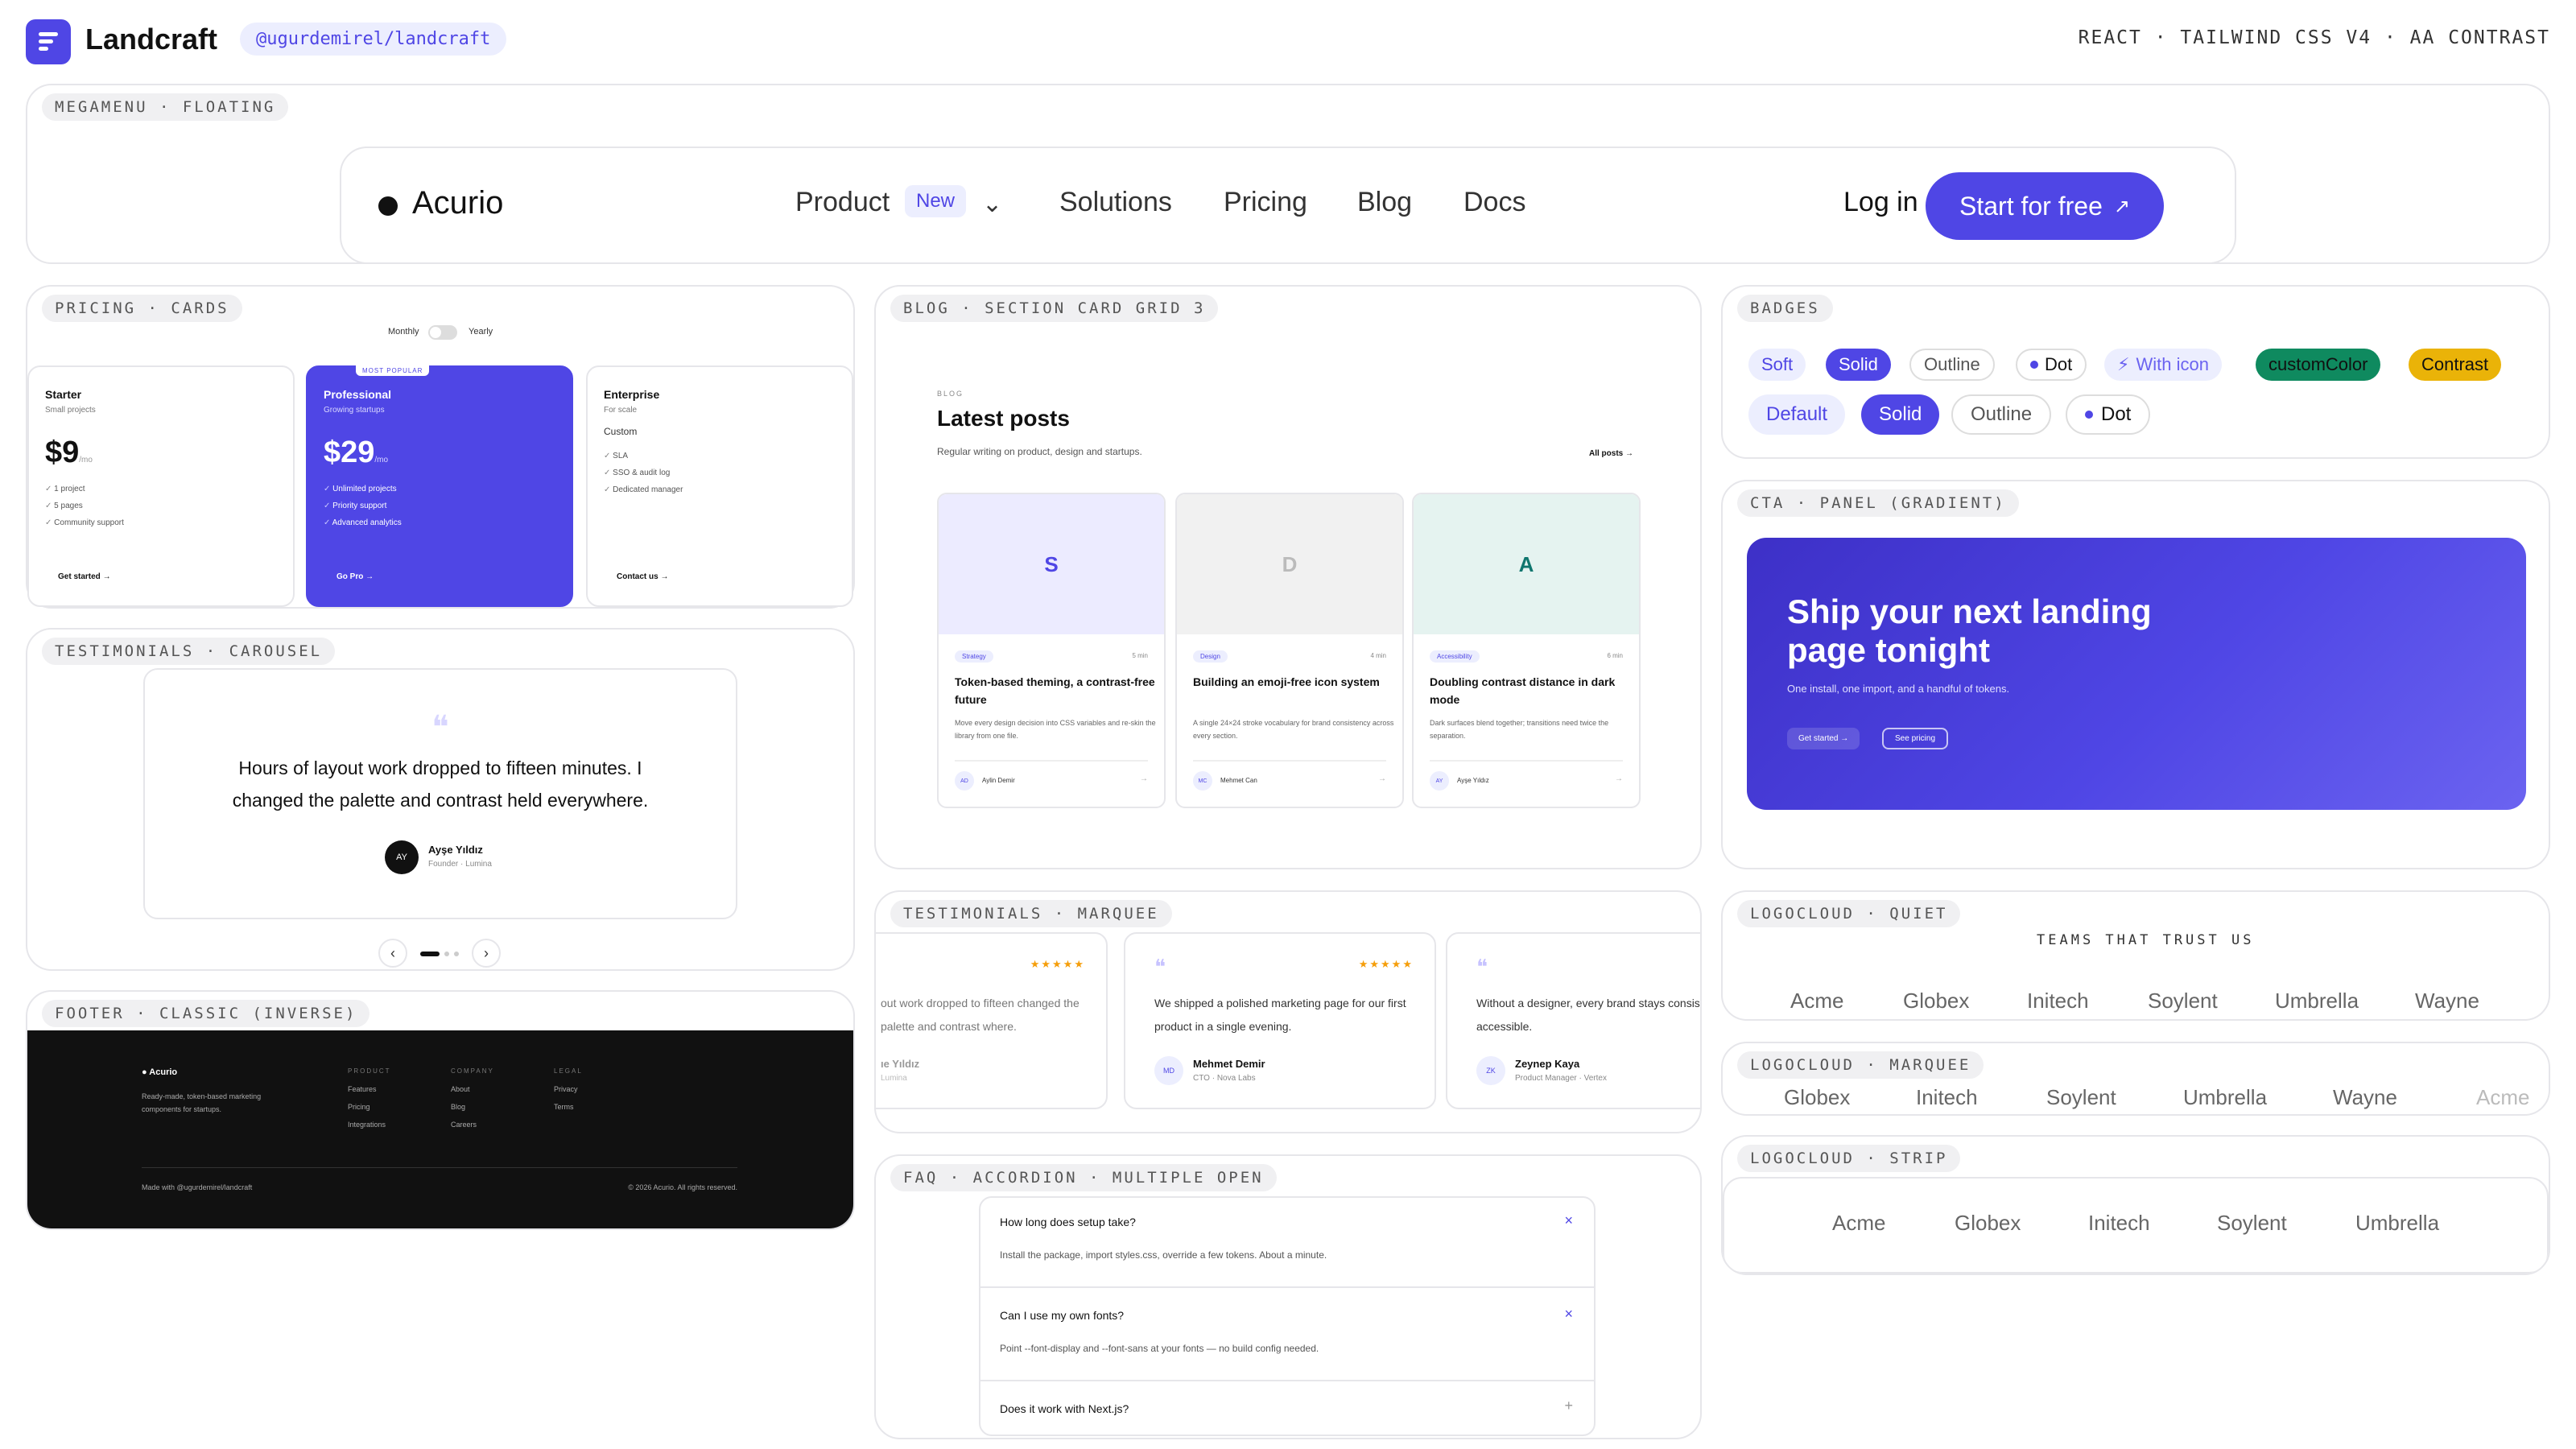 The image size is (2576, 1449). What do you see at coordinates (458, 1107) in the screenshot?
I see `footer-link: Blog` at bounding box center [458, 1107].